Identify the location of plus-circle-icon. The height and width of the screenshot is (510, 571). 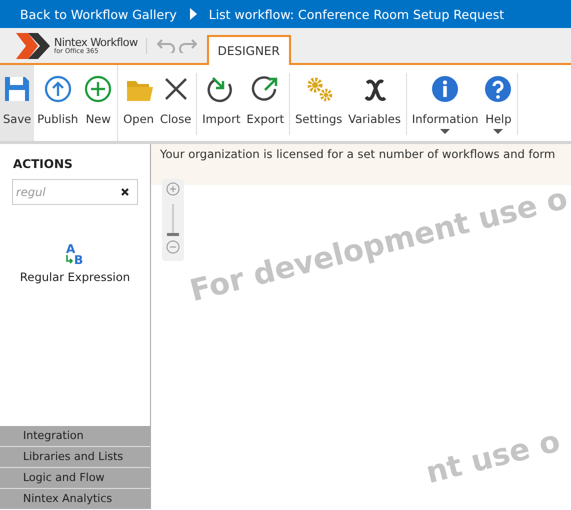
(98, 89).